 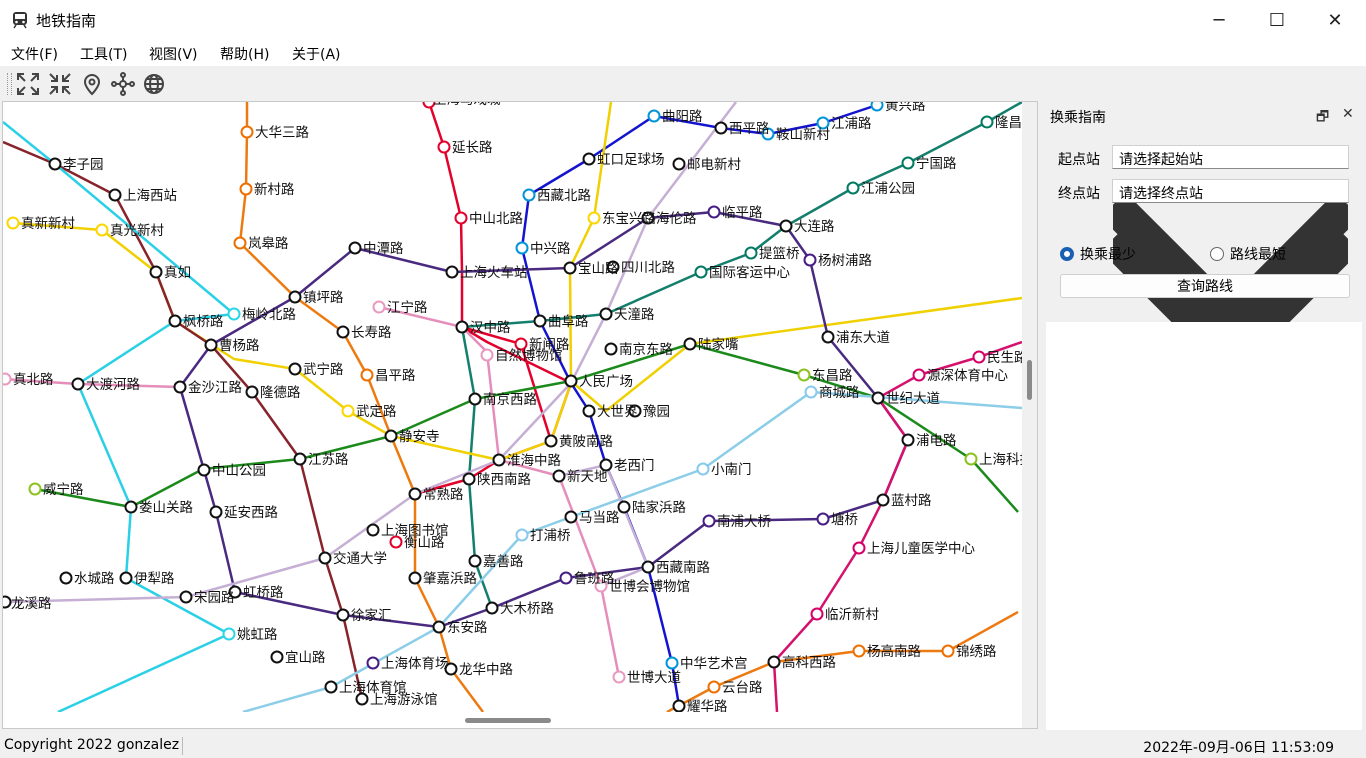 What do you see at coordinates (123, 84) in the screenshot?
I see `network-button` at bounding box center [123, 84].